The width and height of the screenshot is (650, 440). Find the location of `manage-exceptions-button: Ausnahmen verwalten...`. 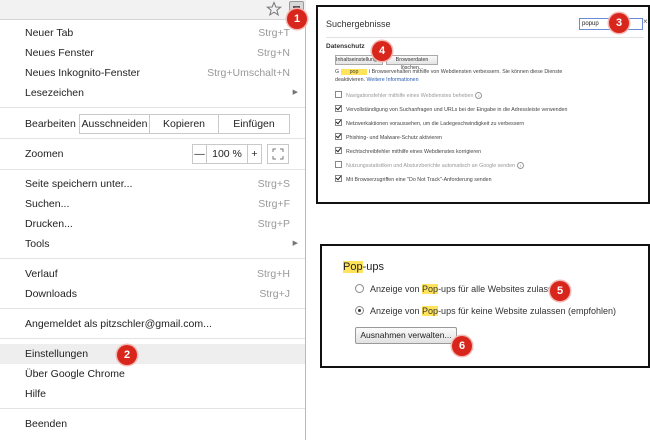

manage-exceptions-button: Ausnahmen verwalten... is located at coordinates (406, 335).